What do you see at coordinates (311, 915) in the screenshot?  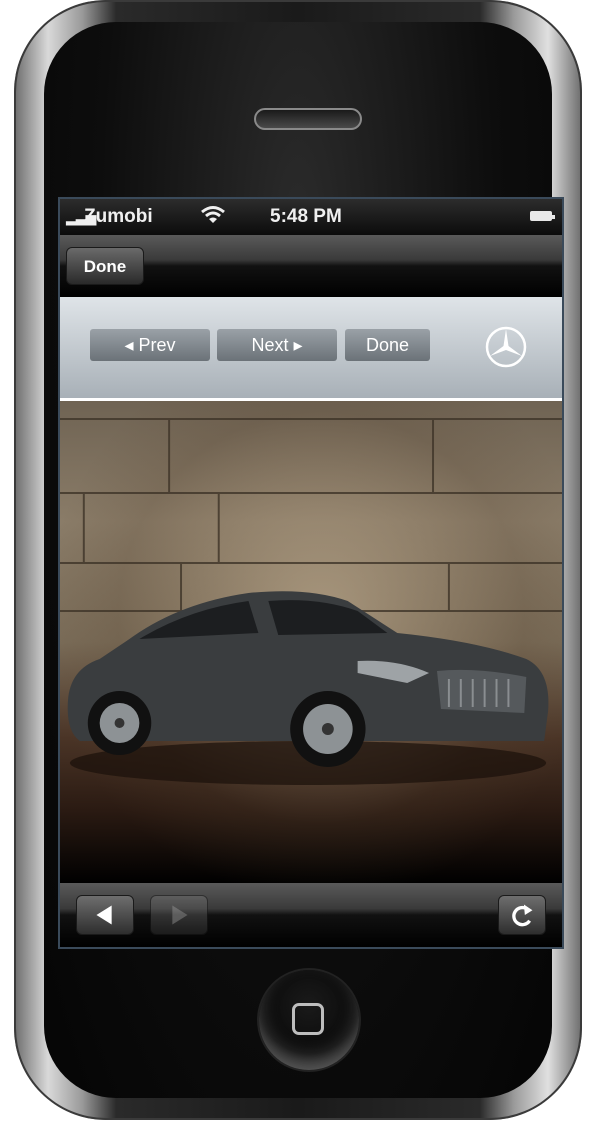 I see `browser-toolbar` at bounding box center [311, 915].